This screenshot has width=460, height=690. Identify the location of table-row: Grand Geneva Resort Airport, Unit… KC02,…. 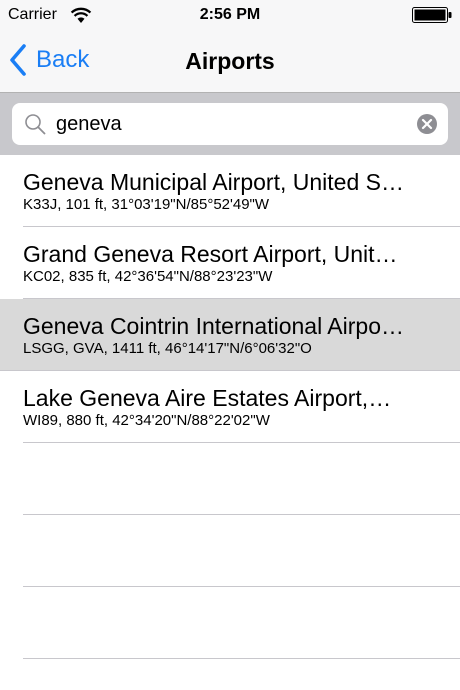
(241, 263).